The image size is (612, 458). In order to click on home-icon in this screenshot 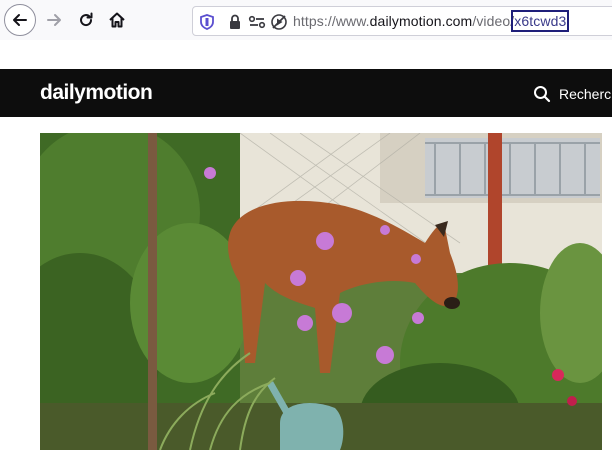, I will do `click(117, 20)`.